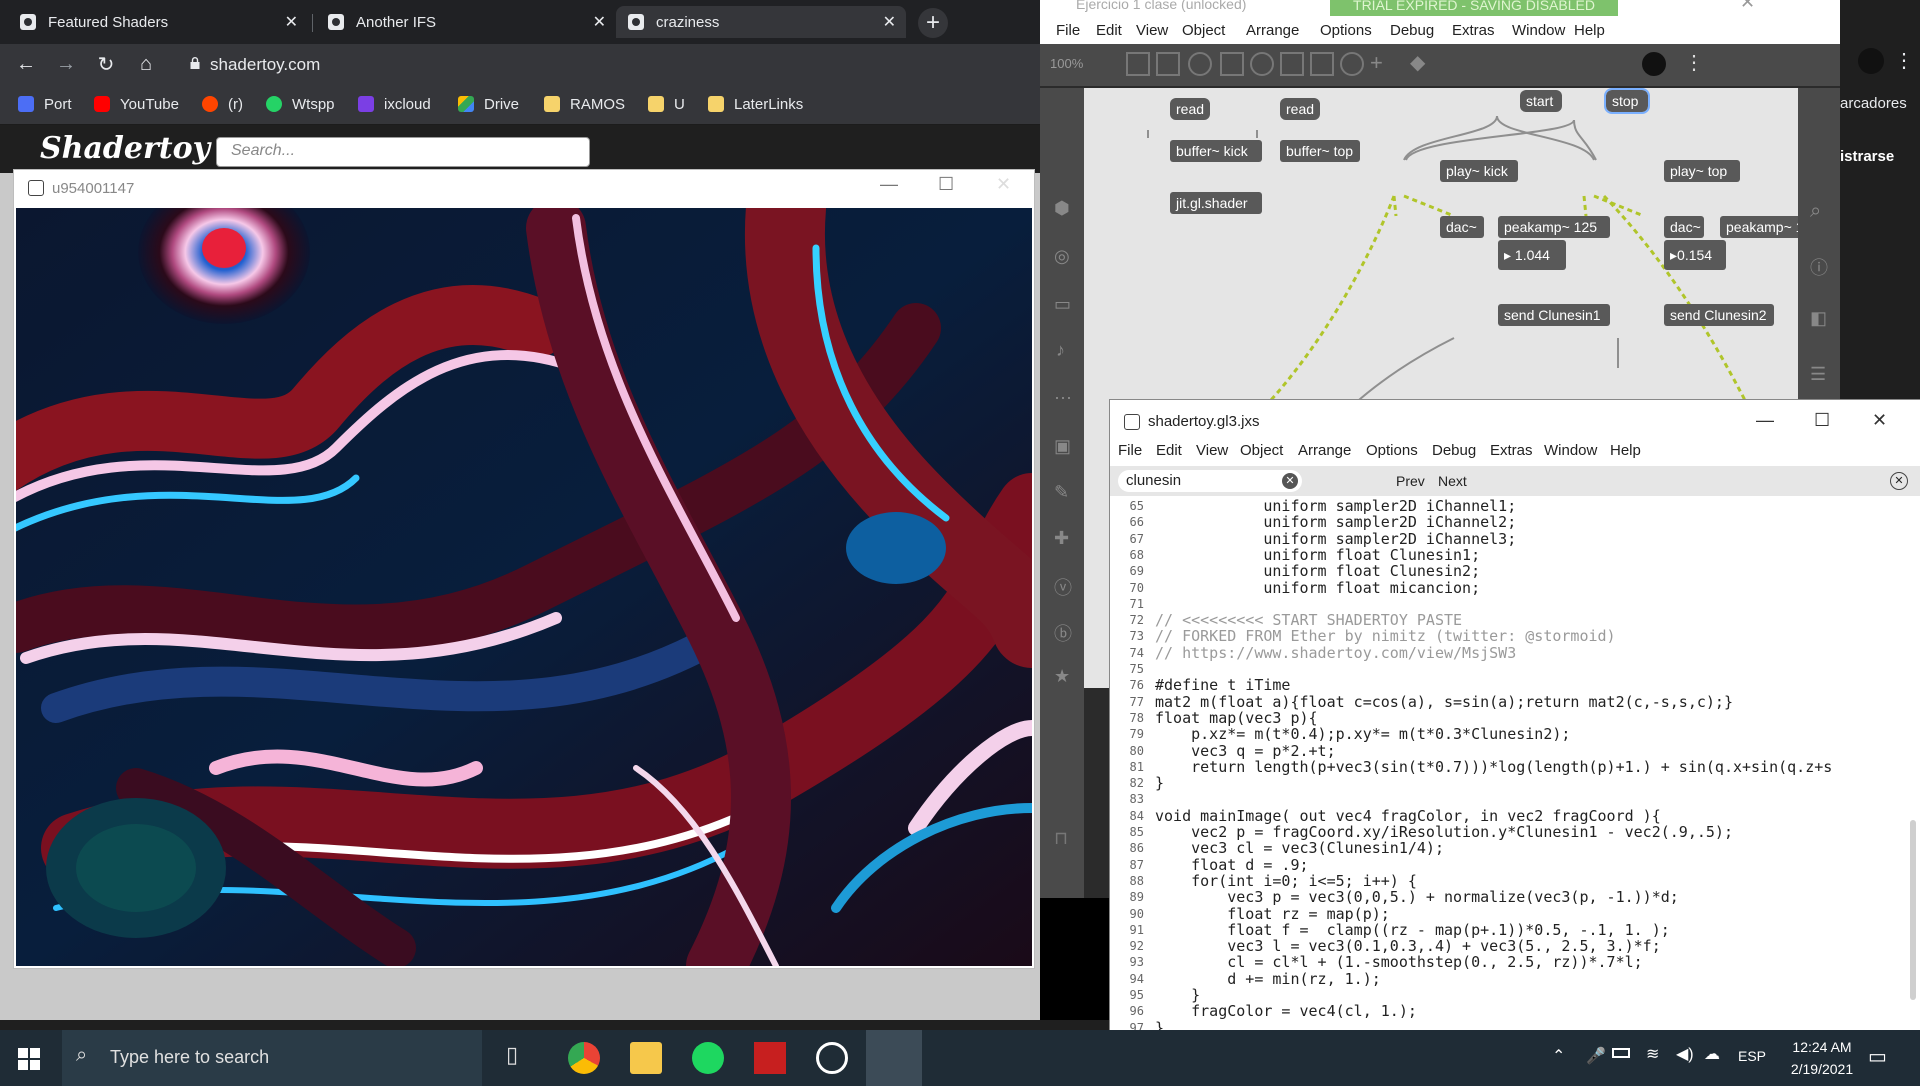  I want to click on step-icon: ⋯, so click(1063, 398).